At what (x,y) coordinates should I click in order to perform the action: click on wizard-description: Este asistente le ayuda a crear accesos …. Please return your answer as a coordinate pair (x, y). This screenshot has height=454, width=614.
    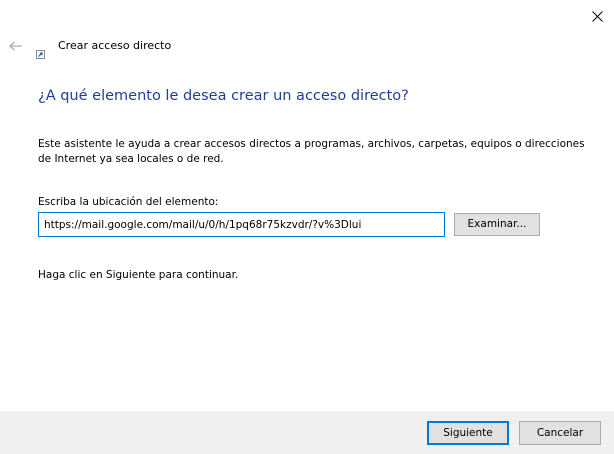
    Looking at the image, I should click on (311, 151).